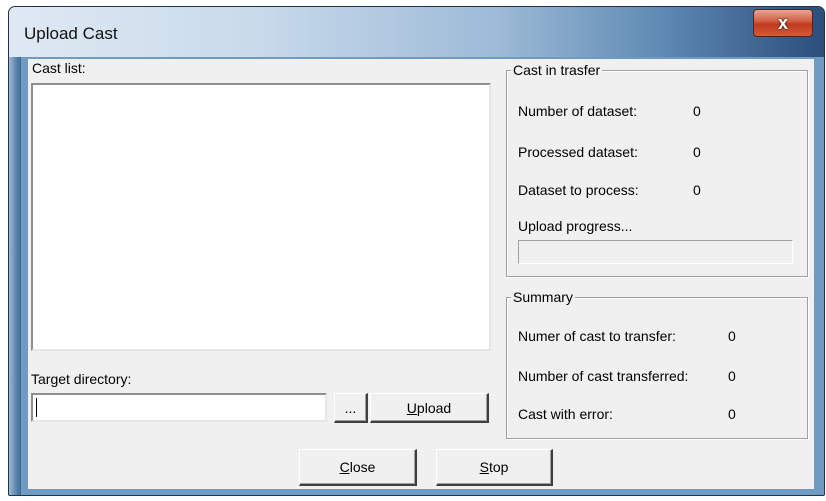 The height and width of the screenshot is (501, 826). Describe the element at coordinates (697, 111) in the screenshot. I see `number-of-dataset-value: 0` at that location.